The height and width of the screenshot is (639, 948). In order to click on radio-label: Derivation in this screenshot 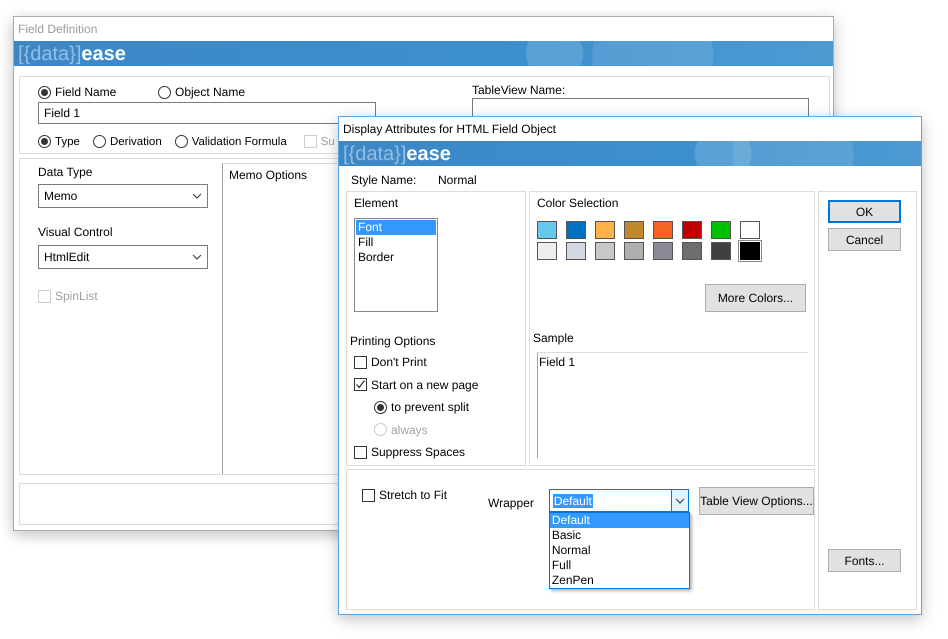, I will do `click(136, 142)`.